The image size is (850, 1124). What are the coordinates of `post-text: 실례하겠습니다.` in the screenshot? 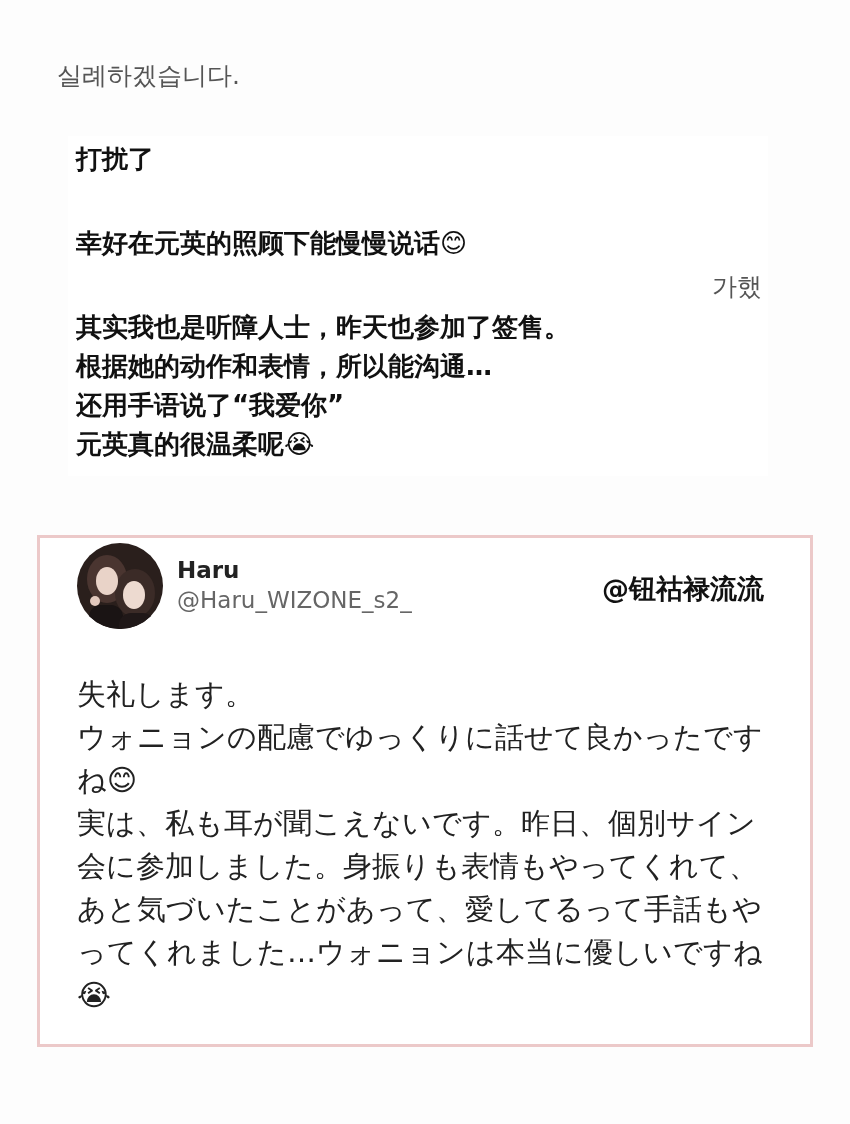 It's located at (148, 76).